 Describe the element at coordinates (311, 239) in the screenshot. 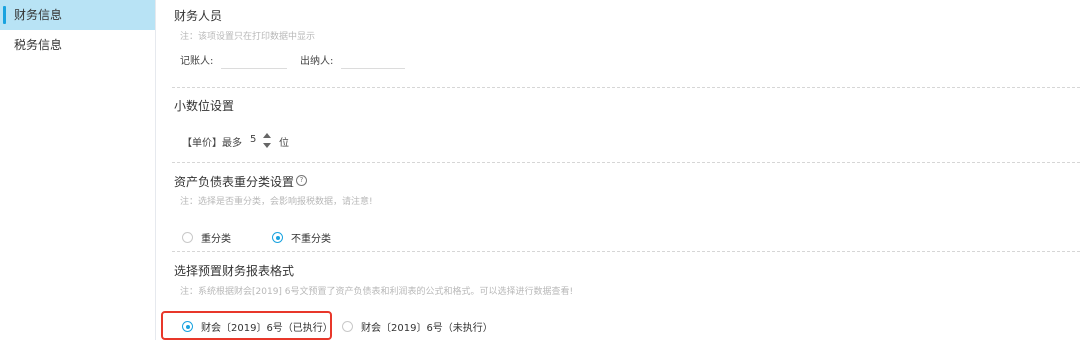

I see `radio-label: 不重分类` at that location.